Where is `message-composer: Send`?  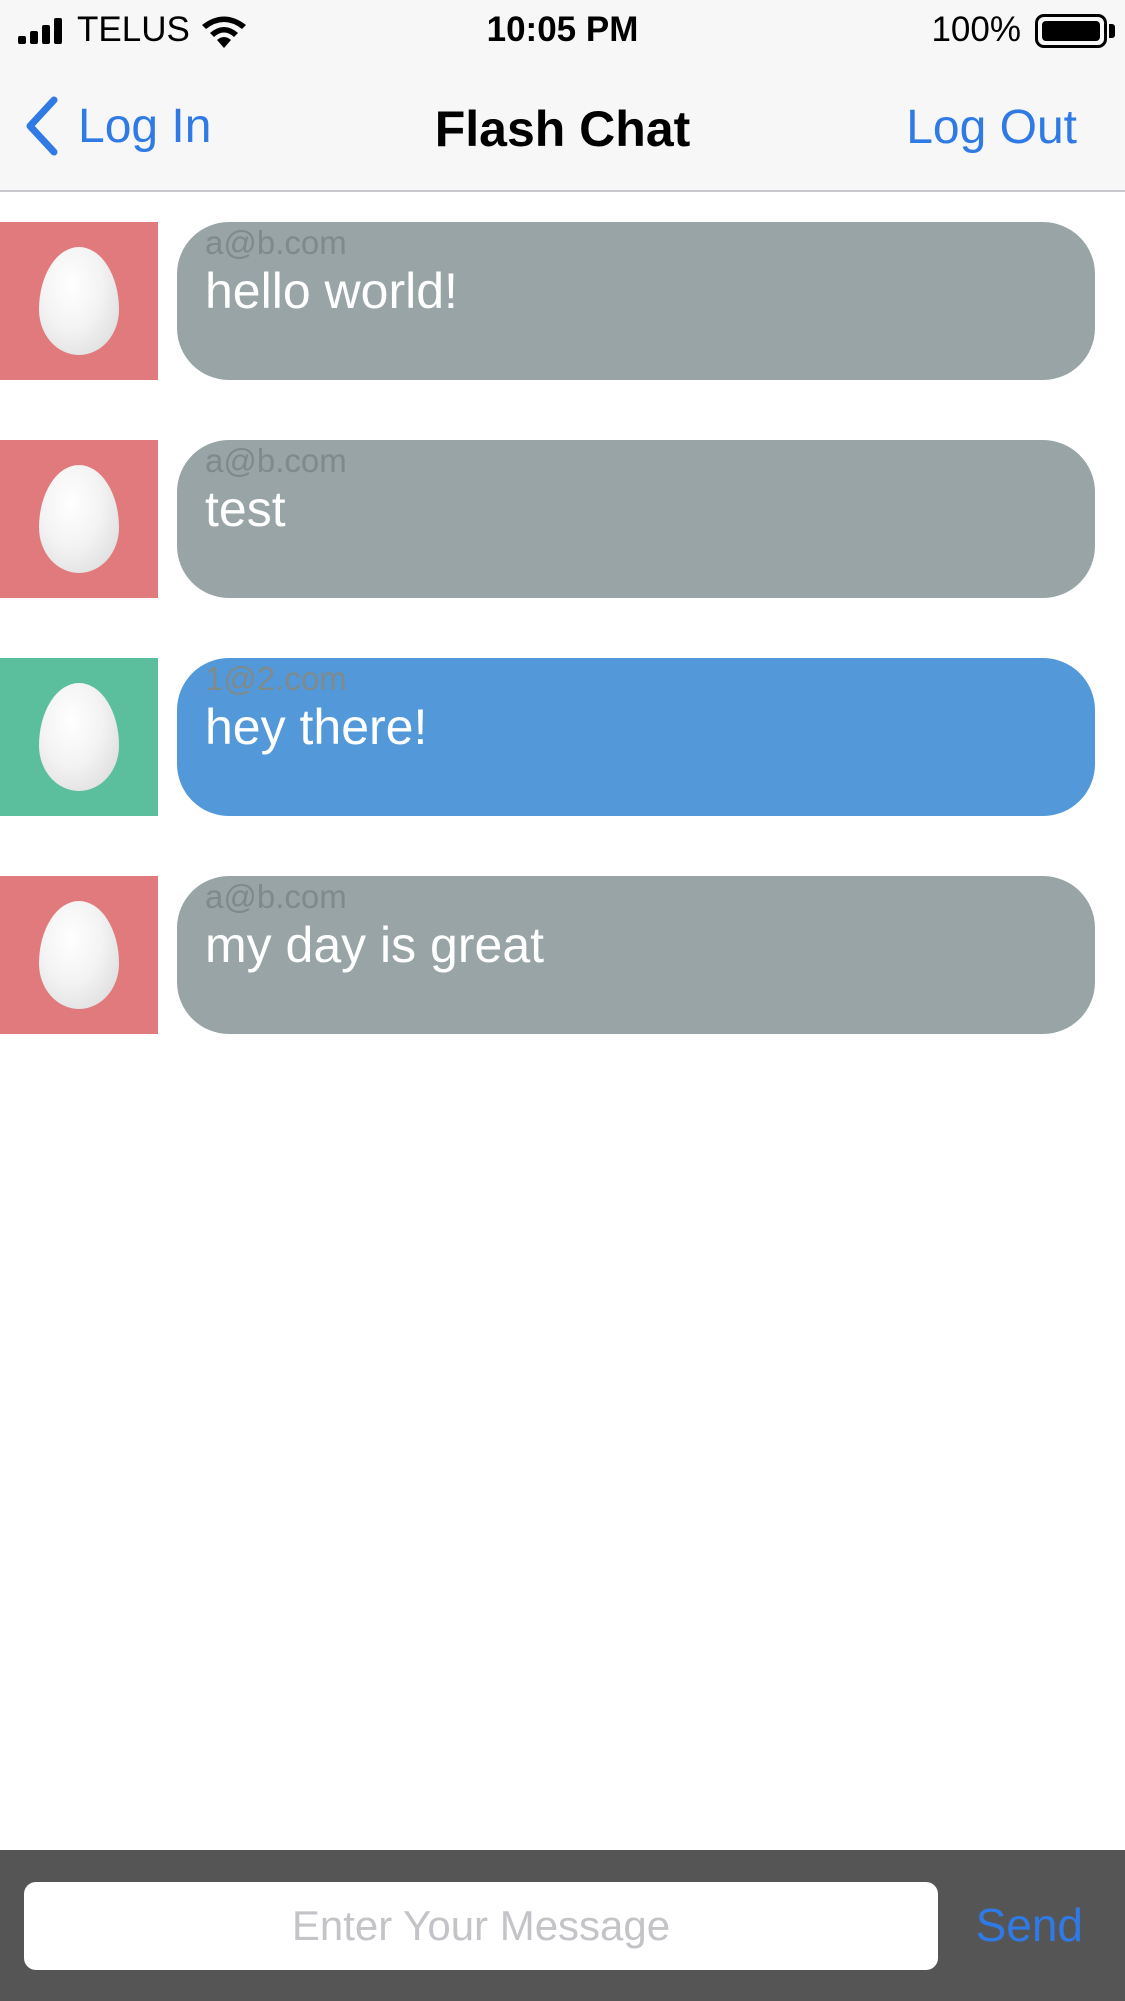
message-composer: Send is located at coordinates (562, 1925).